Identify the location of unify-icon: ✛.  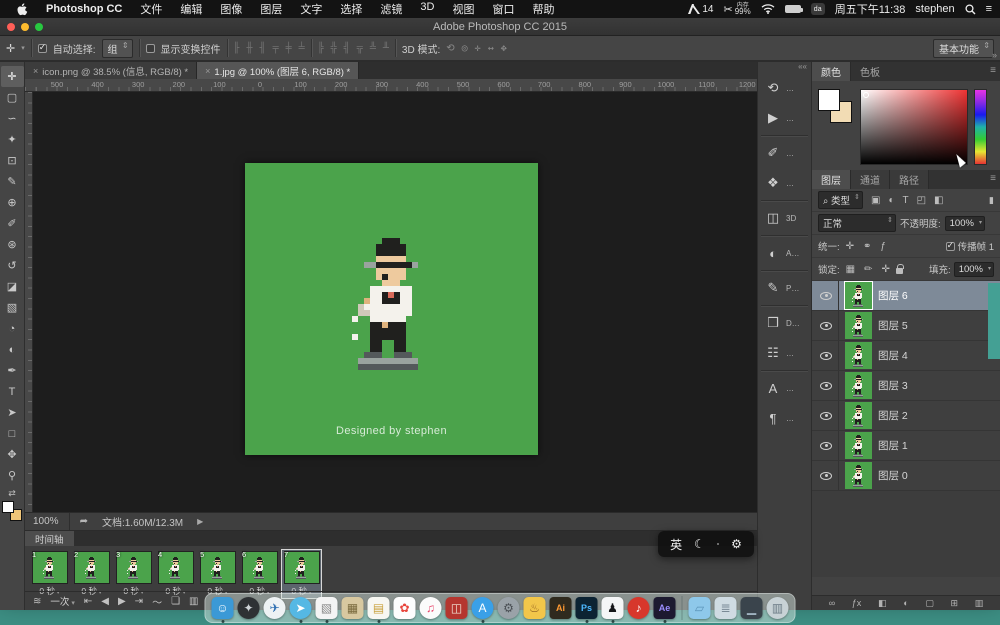
(850, 246).